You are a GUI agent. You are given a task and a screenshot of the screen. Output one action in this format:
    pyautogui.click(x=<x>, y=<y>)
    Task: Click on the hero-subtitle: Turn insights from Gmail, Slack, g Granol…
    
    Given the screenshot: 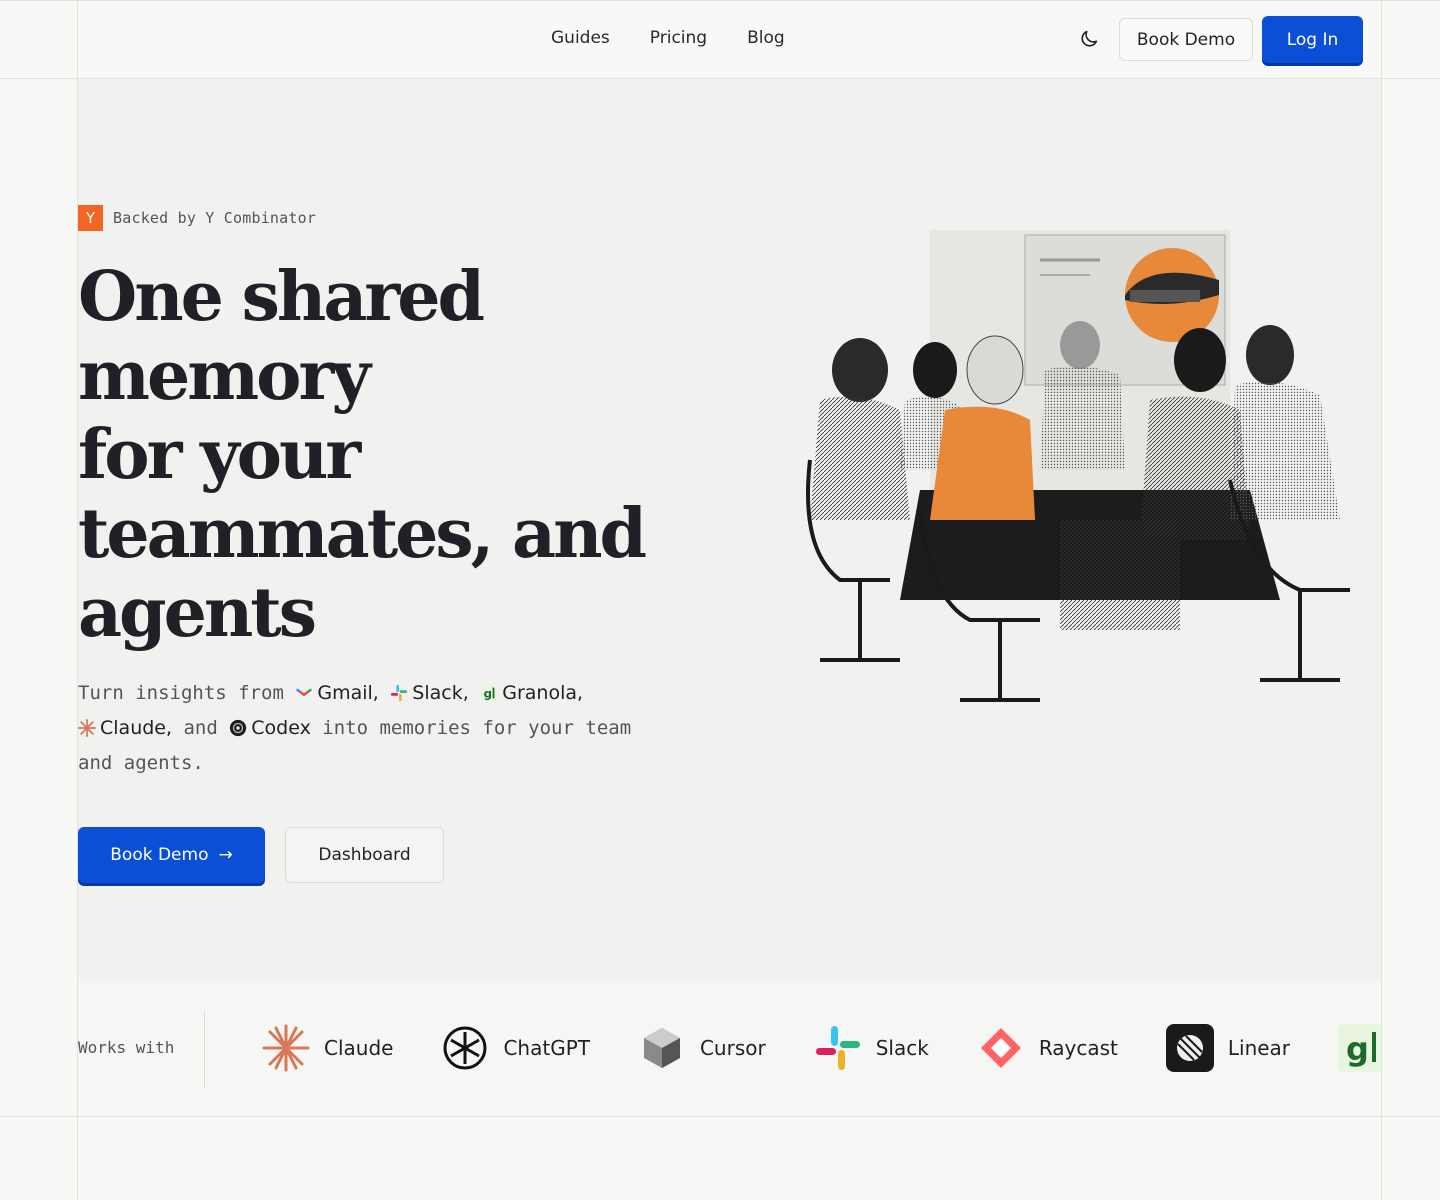 What is the action you would take?
    pyautogui.click(x=358, y=728)
    